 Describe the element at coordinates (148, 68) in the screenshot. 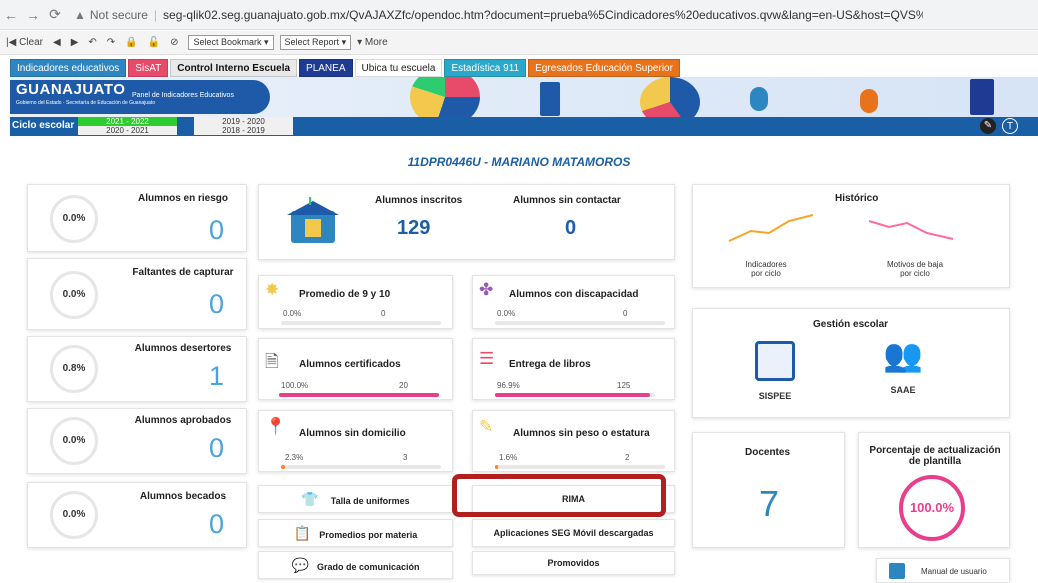

I see `tab-sisat: SisAT` at that location.